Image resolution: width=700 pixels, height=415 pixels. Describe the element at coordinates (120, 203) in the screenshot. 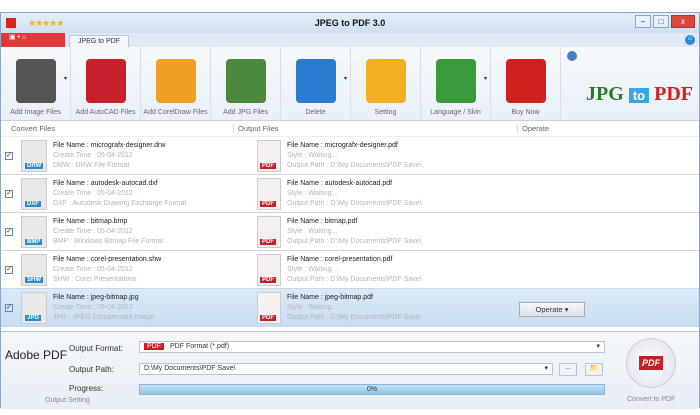

I see `file-format: DXF : Autodesk Drawing Exchange Format` at that location.